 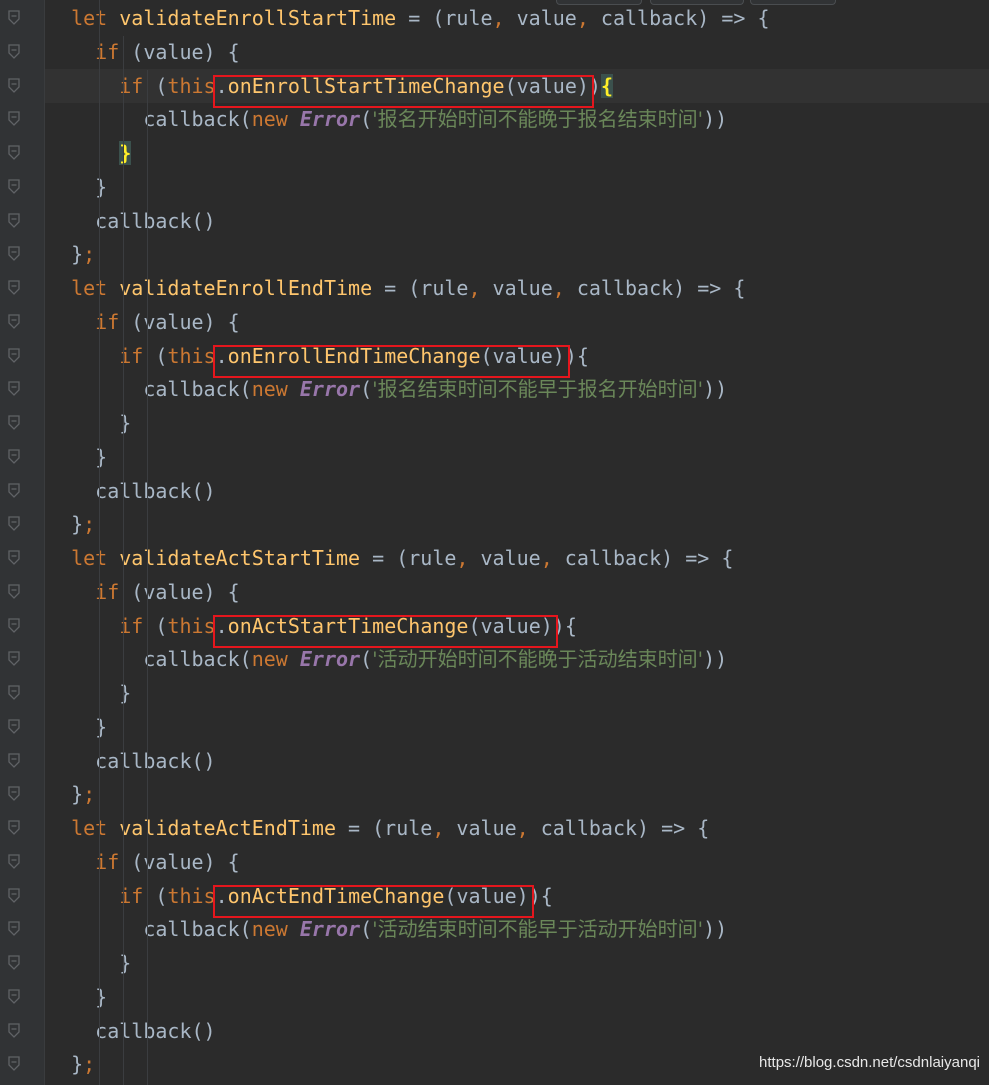 I want to click on string-literal-token: '活动结束时间不能早于活动开始时间', so click(x=538, y=929).